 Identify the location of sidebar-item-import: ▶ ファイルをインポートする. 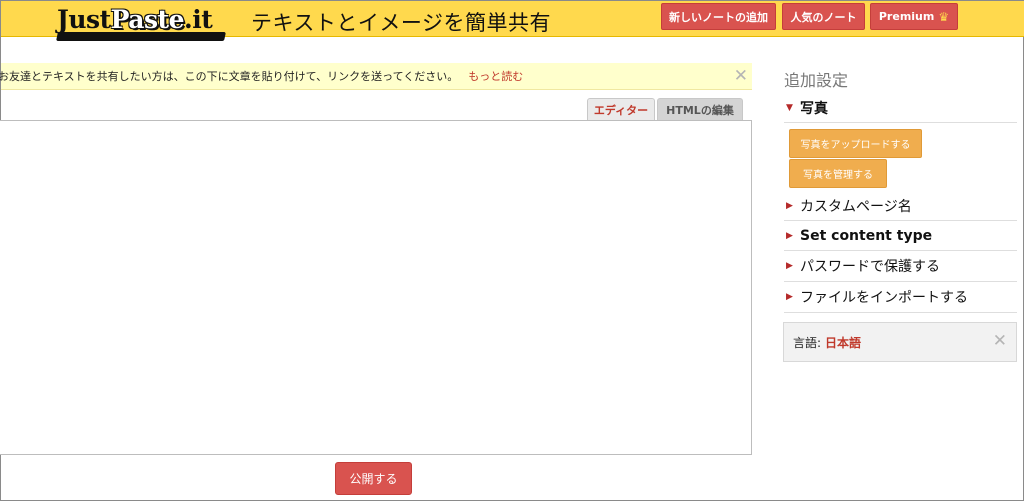
(900, 297).